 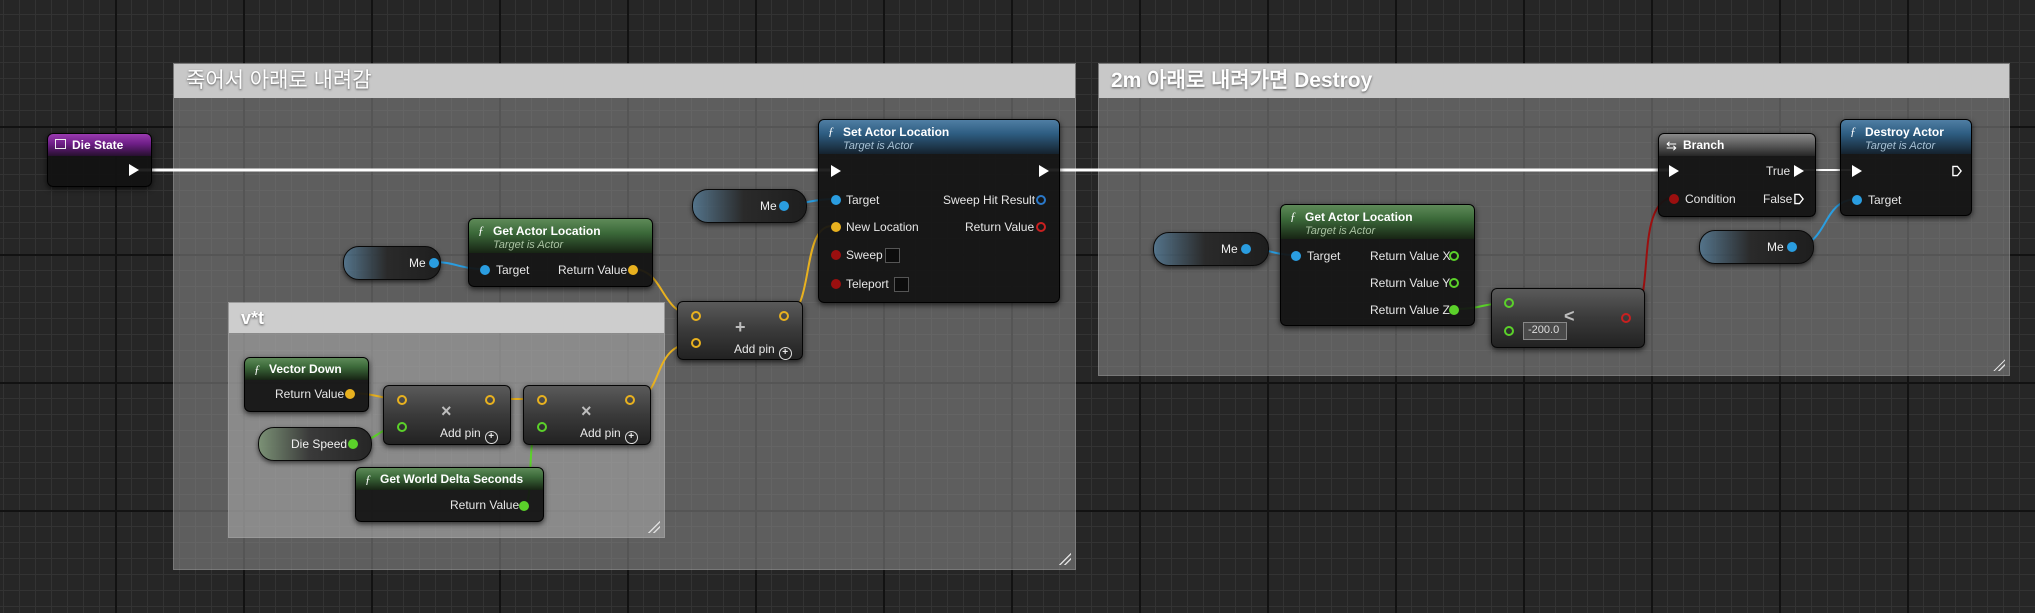 What do you see at coordinates (446, 318) in the screenshot?
I see `comment-title-vt: v*t` at bounding box center [446, 318].